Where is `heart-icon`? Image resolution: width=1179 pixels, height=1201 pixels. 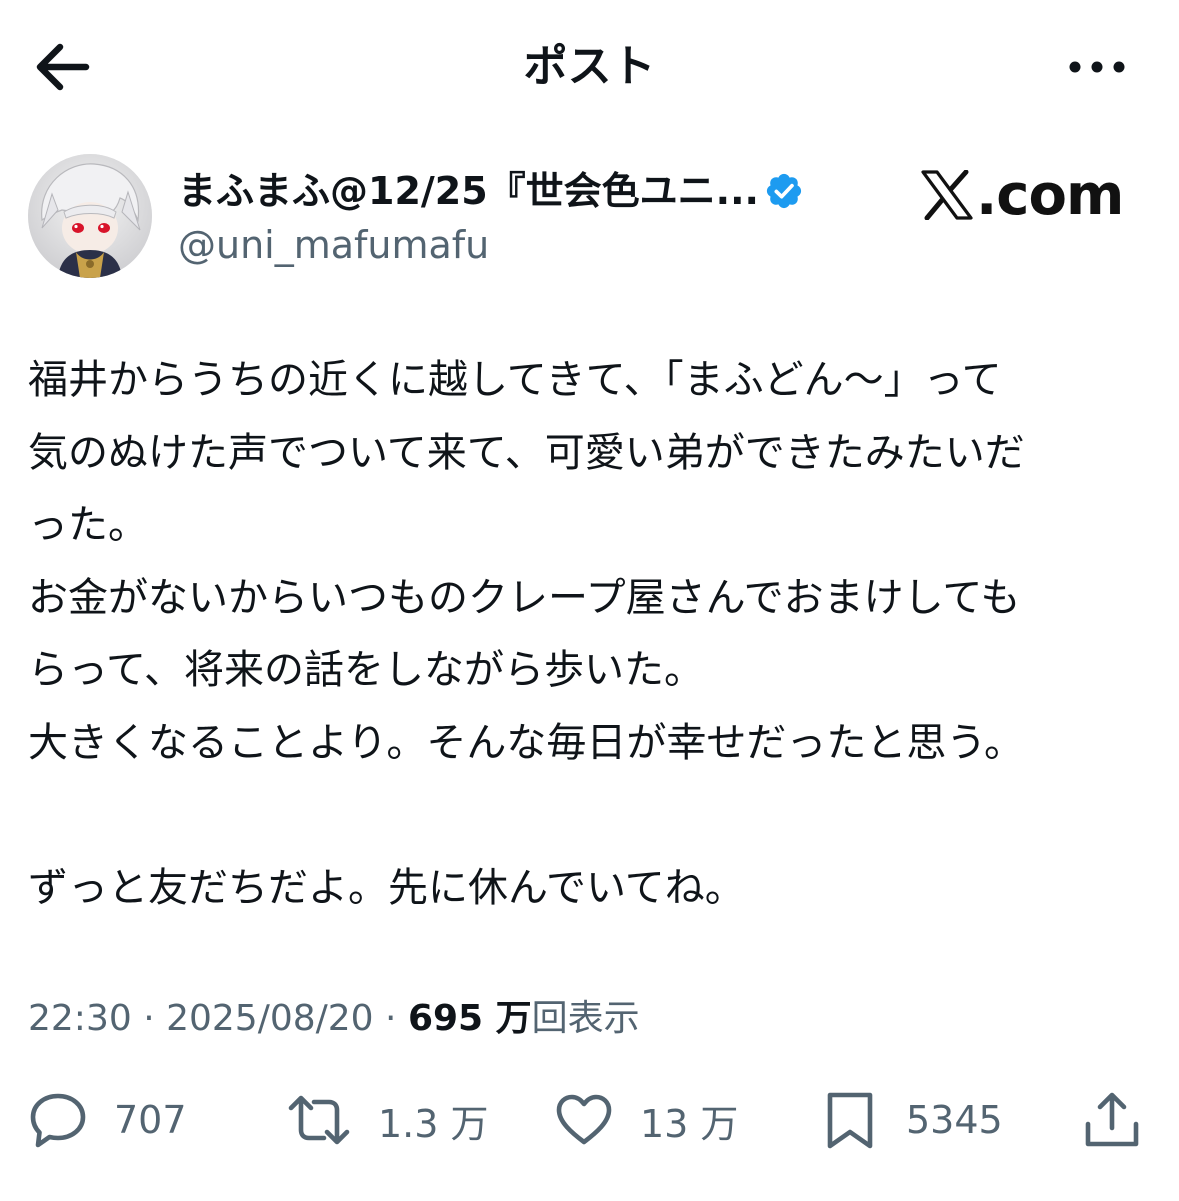
heart-icon is located at coordinates (584, 1119).